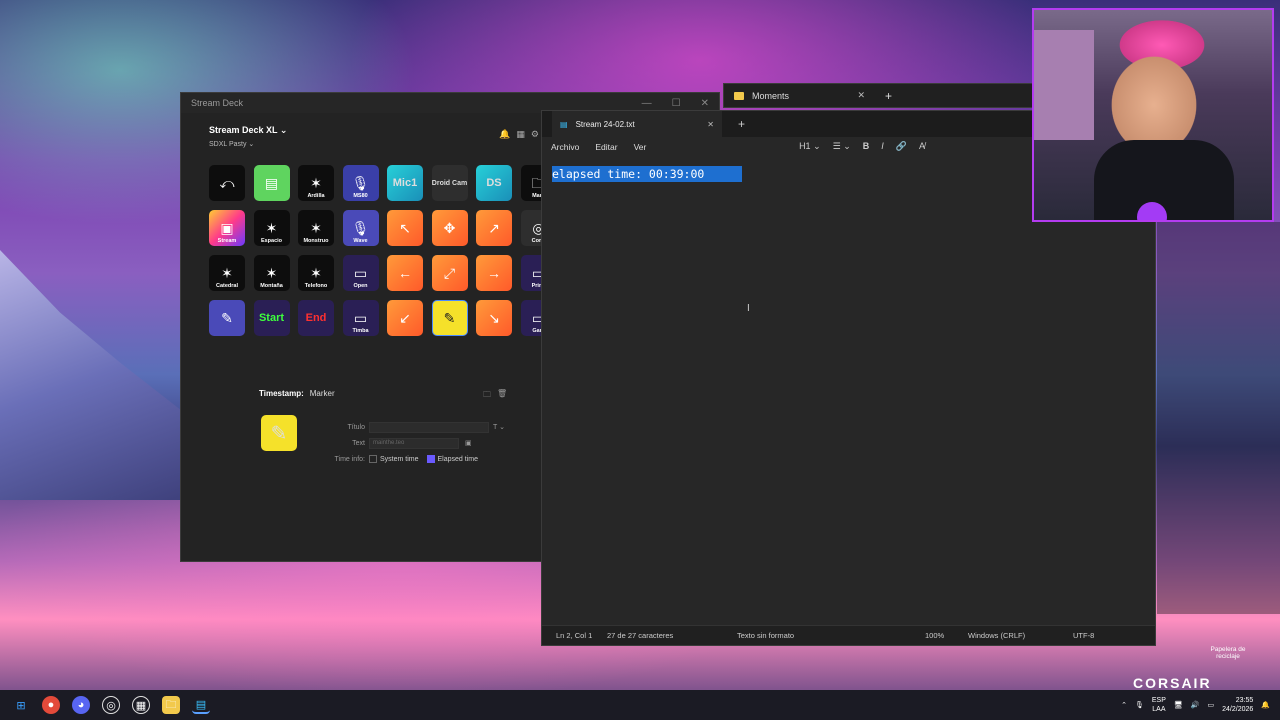 The image size is (1280, 720). What do you see at coordinates (405, 183) in the screenshot?
I see `deck-key: Mic1` at bounding box center [405, 183].